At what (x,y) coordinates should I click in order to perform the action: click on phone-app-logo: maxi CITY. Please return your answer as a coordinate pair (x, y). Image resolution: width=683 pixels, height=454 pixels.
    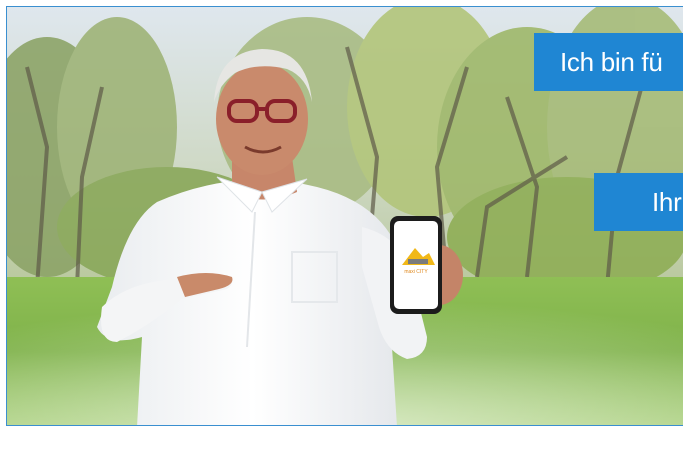
    Looking at the image, I should click on (416, 272).